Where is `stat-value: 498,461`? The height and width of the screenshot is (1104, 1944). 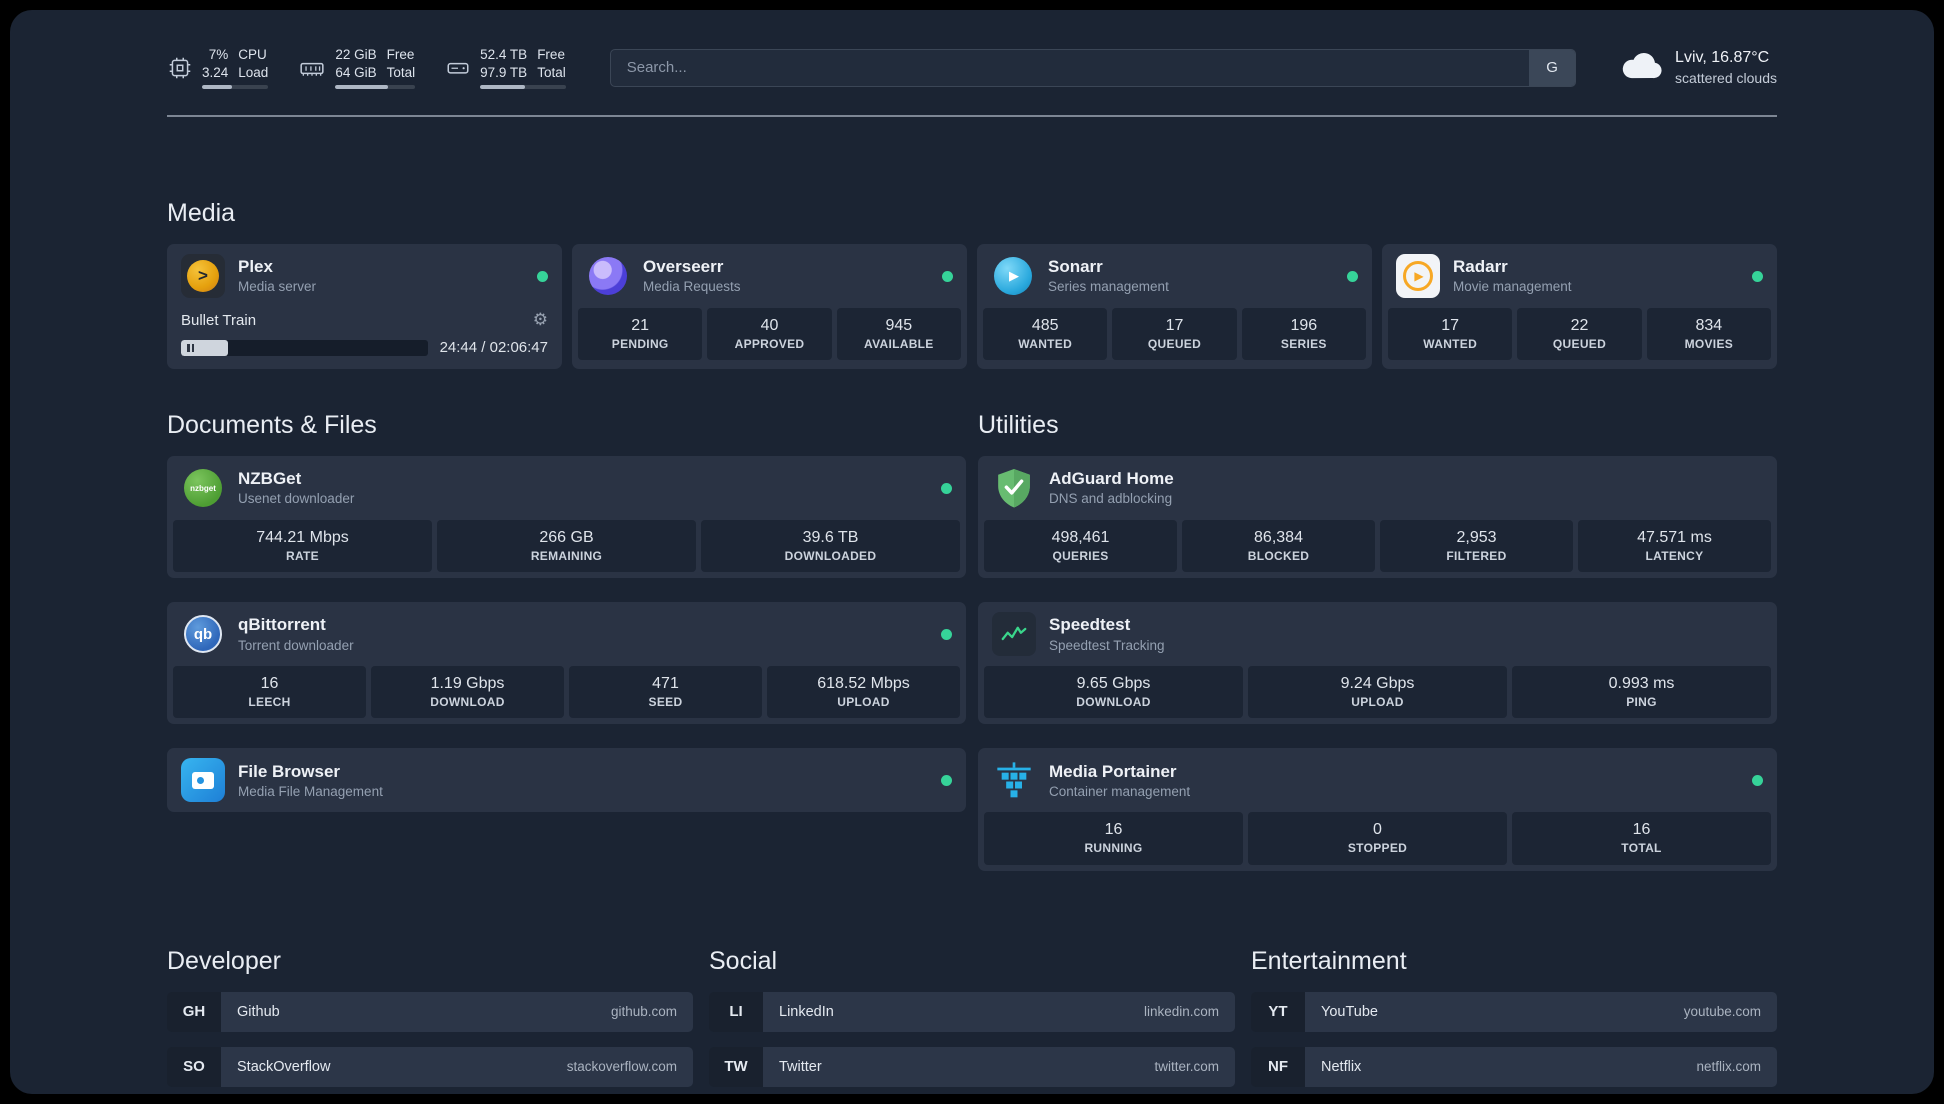 stat-value: 498,461 is located at coordinates (1080, 538).